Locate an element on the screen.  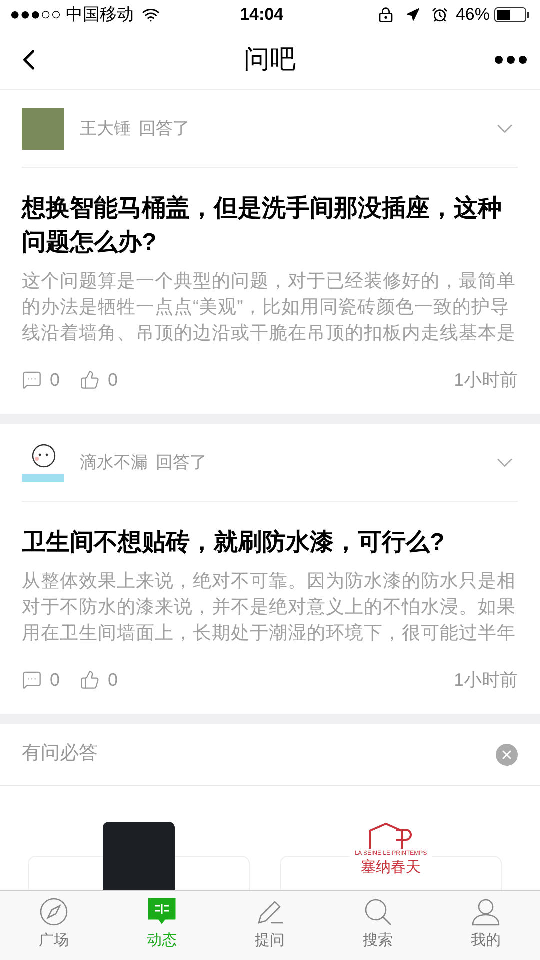
tab-item: 广场 is located at coordinates (54, 925).